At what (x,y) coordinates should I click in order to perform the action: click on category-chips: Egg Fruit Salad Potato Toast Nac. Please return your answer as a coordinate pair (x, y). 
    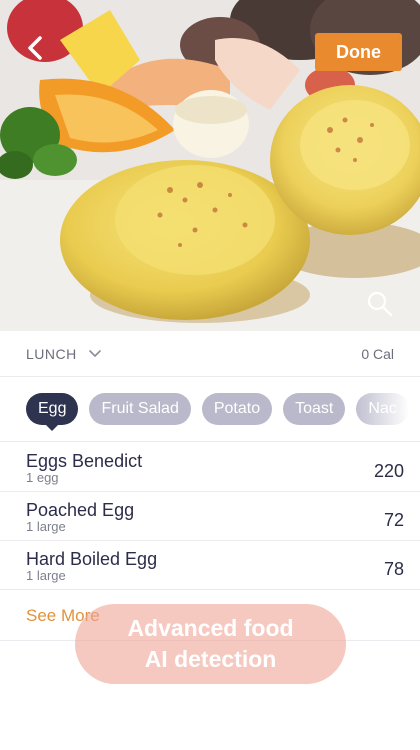
    Looking at the image, I should click on (210, 410).